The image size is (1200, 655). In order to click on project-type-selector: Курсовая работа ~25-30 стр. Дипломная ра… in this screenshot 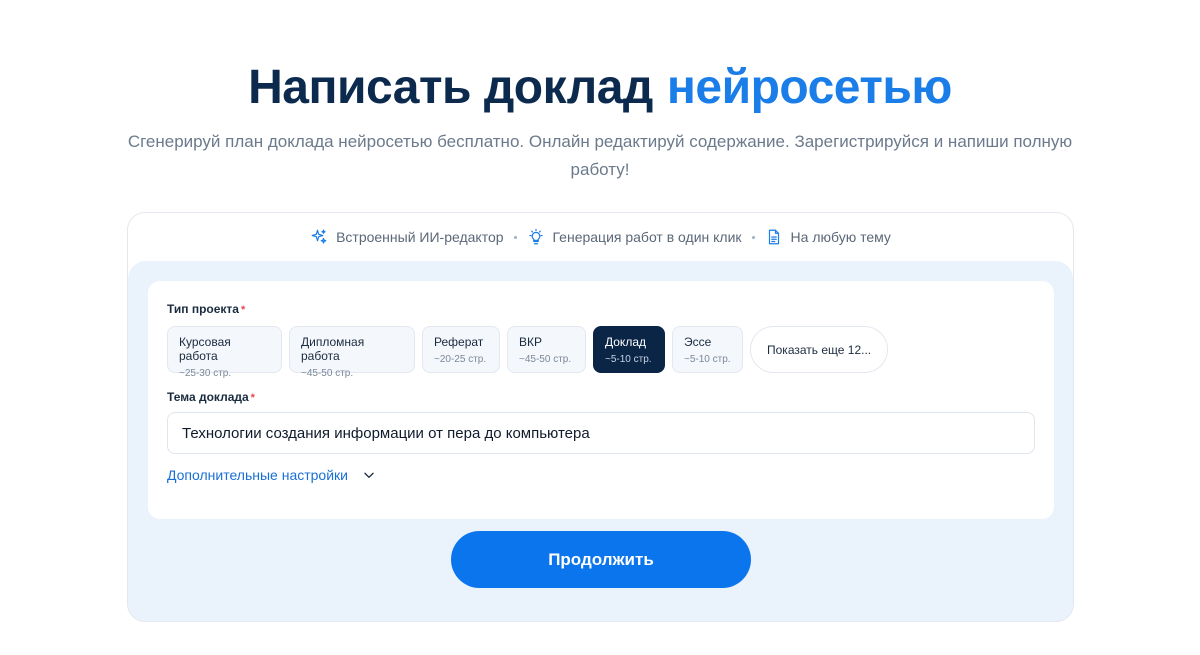, I will do `click(528, 352)`.